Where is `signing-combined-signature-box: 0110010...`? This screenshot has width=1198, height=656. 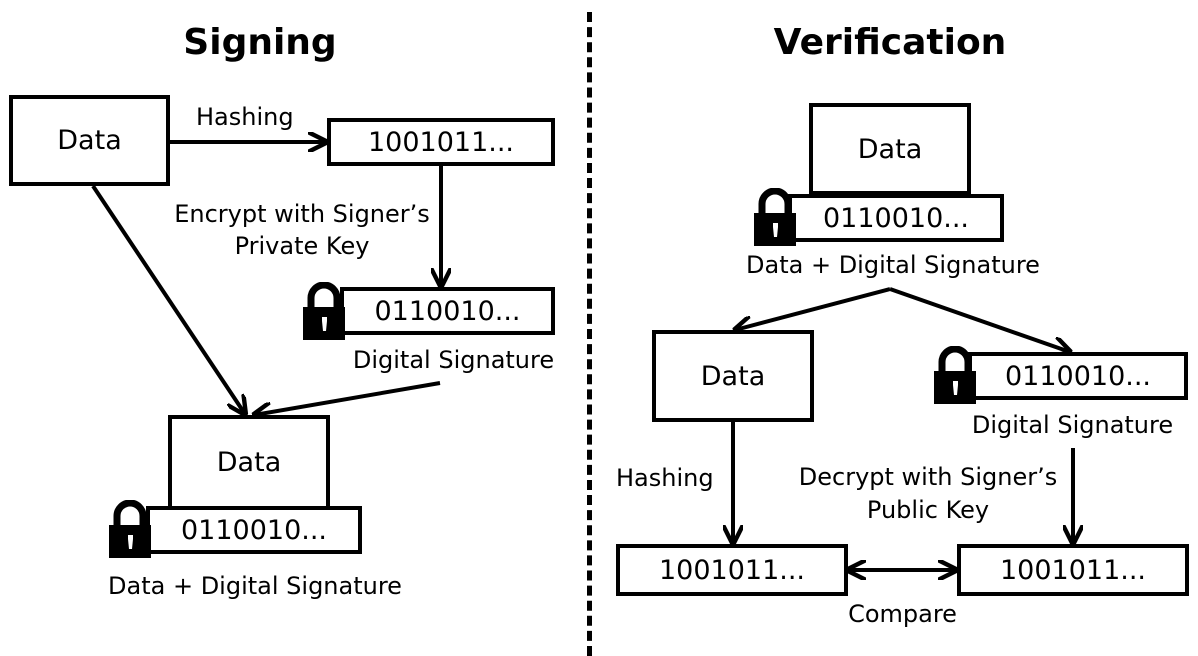
signing-combined-signature-box: 0110010... is located at coordinates (254, 530).